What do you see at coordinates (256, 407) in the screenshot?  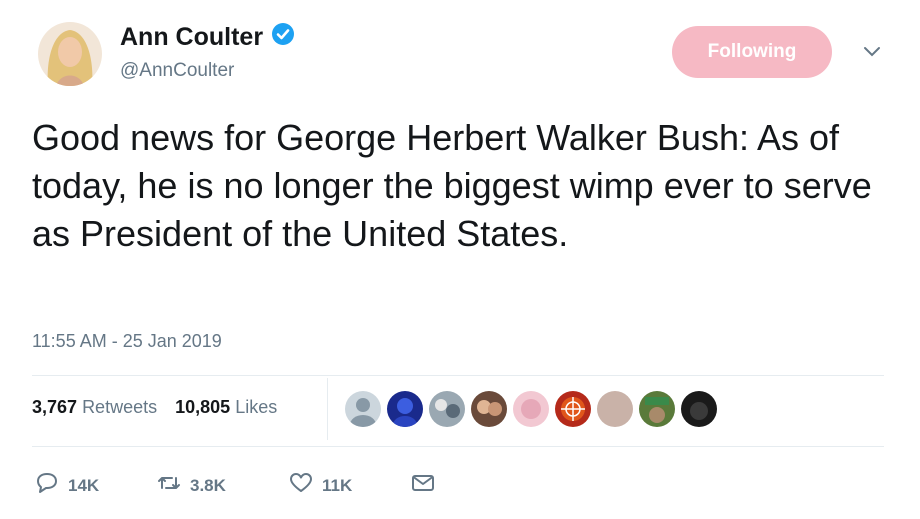 I see `likes-label: Likes` at bounding box center [256, 407].